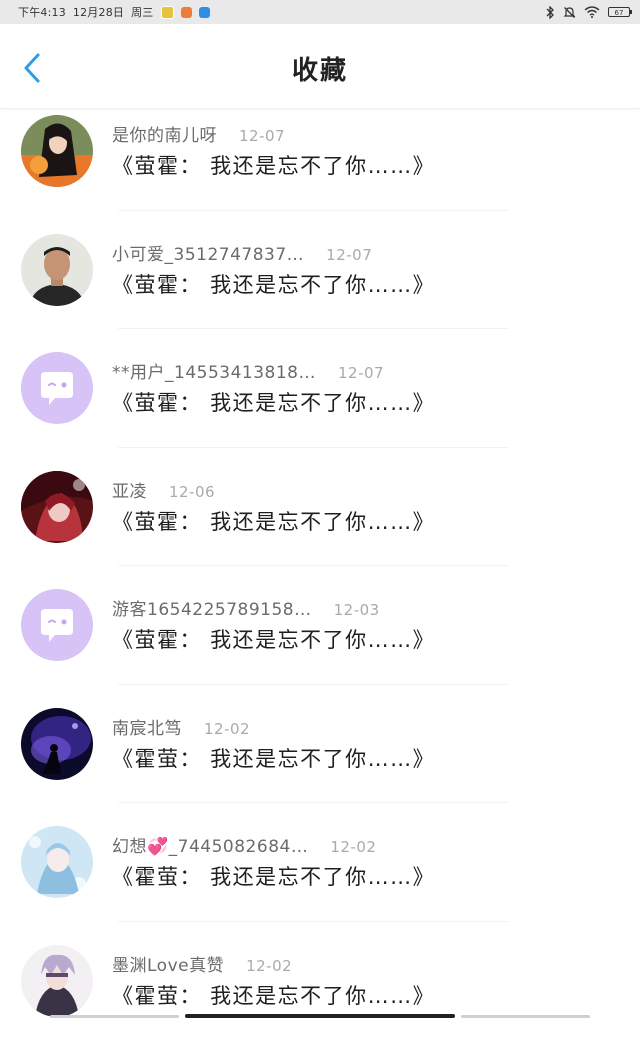 The height and width of the screenshot is (1056, 640). I want to click on list-item: 南宸北笃 12-02 《霍萤： 我还是忘不了你……》, so click(320, 760).